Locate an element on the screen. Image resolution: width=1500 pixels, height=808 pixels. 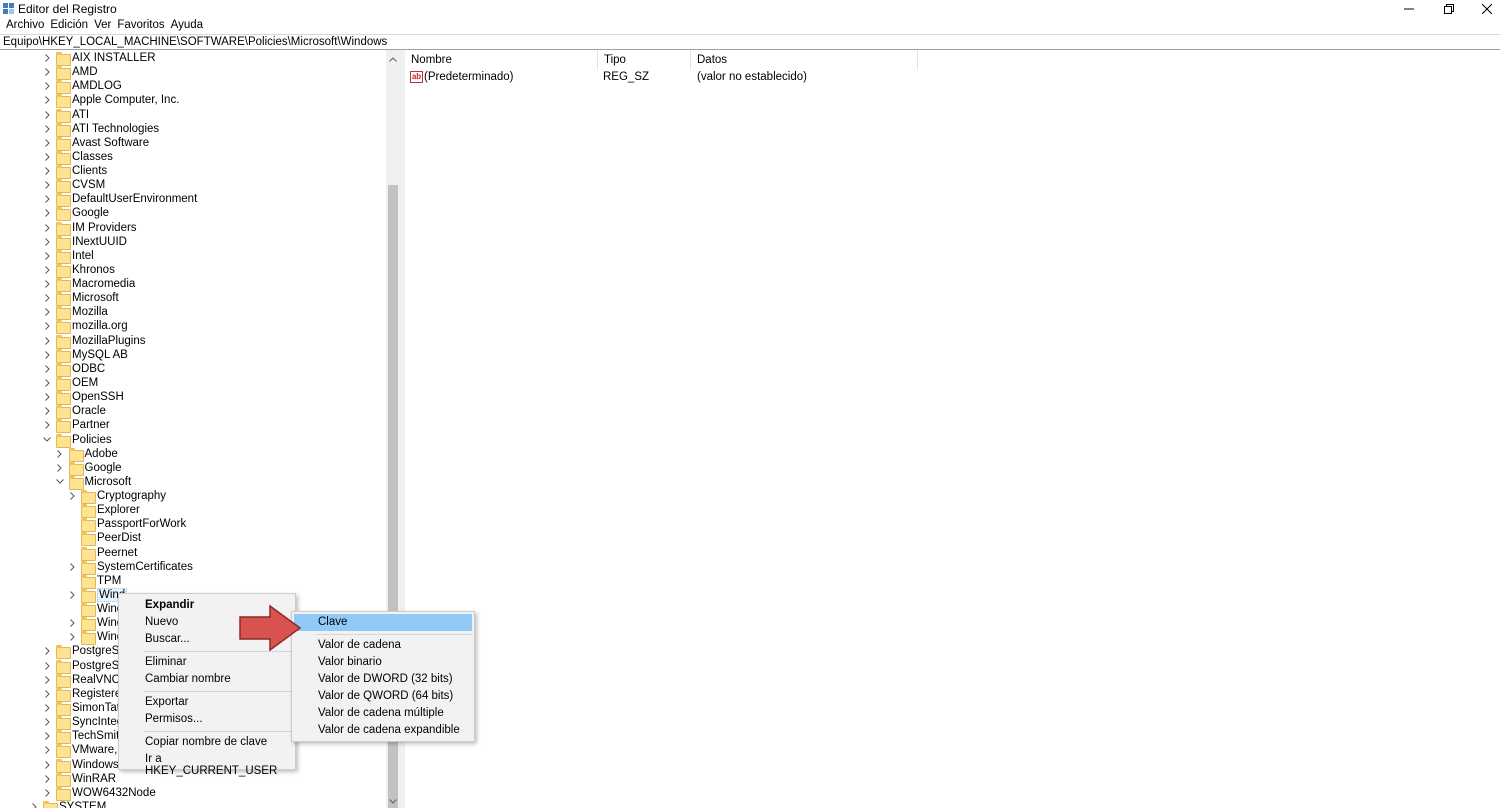
tree-item: Windows is located at coordinates (80, 765).